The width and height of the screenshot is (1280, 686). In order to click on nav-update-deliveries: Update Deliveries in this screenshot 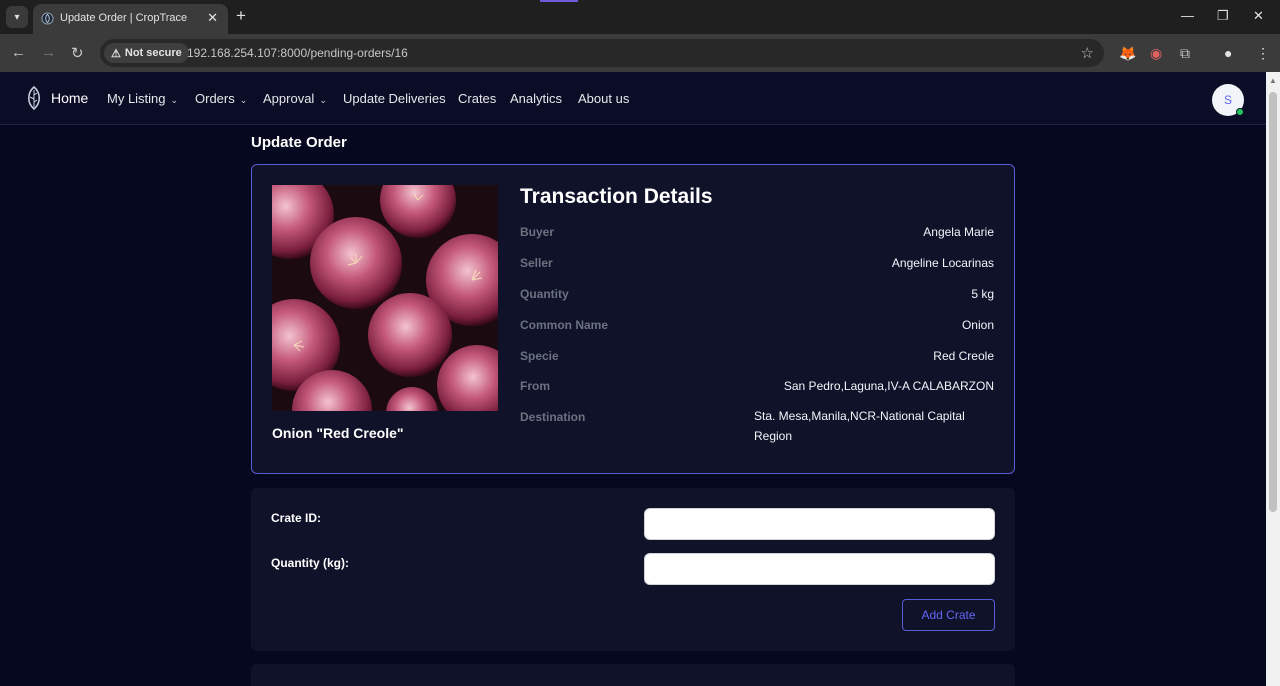, I will do `click(394, 98)`.